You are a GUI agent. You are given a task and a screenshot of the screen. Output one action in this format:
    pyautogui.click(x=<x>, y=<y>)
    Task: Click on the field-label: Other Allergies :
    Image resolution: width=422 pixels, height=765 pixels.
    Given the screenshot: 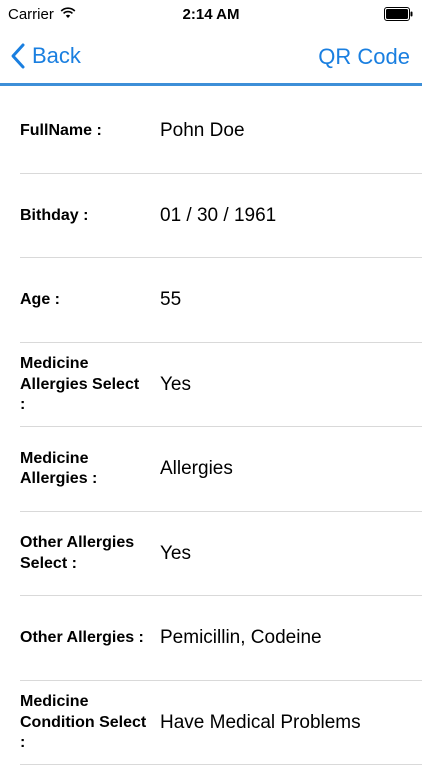 What is the action you would take?
    pyautogui.click(x=84, y=638)
    